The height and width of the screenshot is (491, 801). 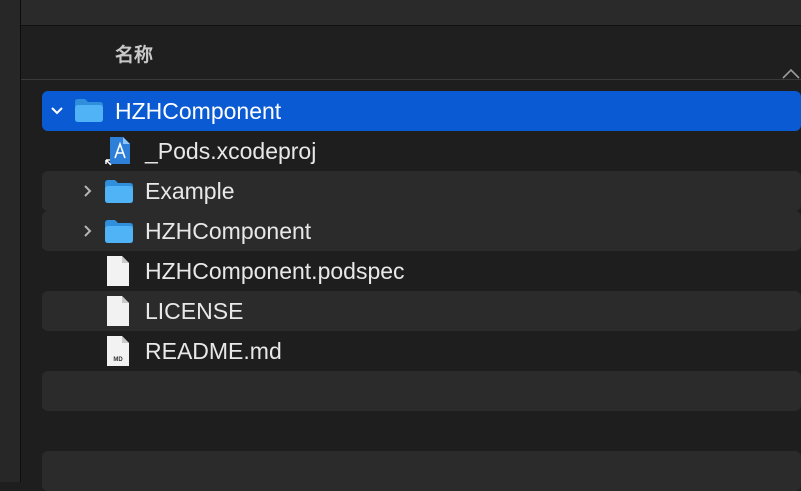 I want to click on file-name: Example, so click(x=190, y=191).